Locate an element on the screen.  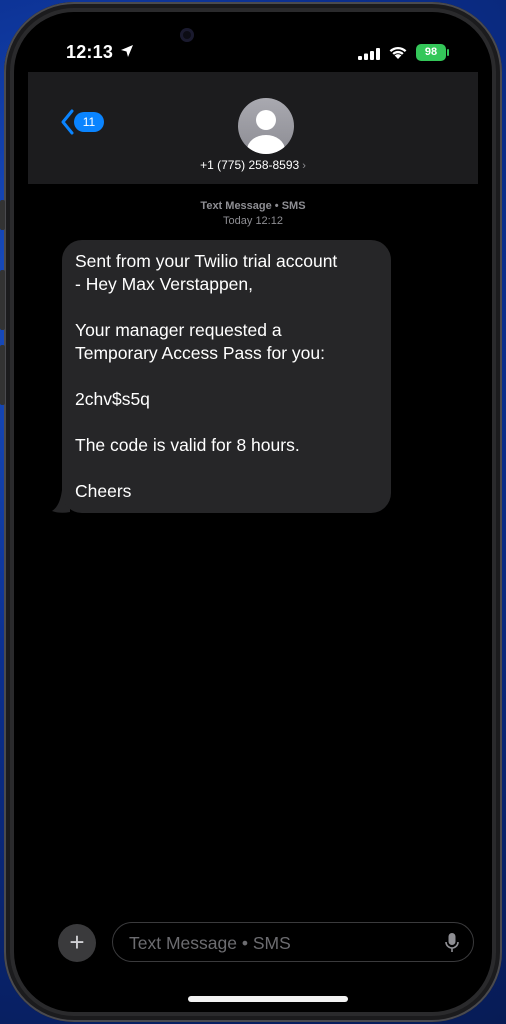
volume-down-button is located at coordinates (2, 375).